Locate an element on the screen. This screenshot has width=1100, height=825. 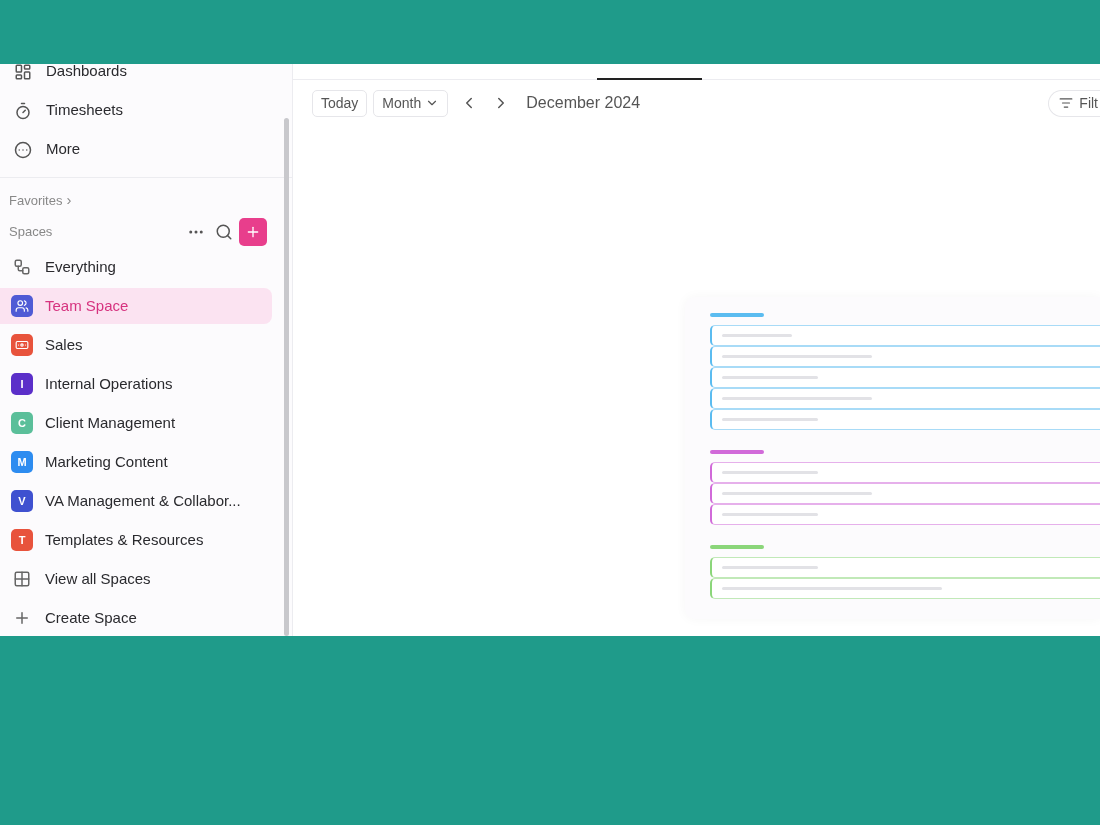
nav-item: Timesheets is located at coordinates (146, 110).